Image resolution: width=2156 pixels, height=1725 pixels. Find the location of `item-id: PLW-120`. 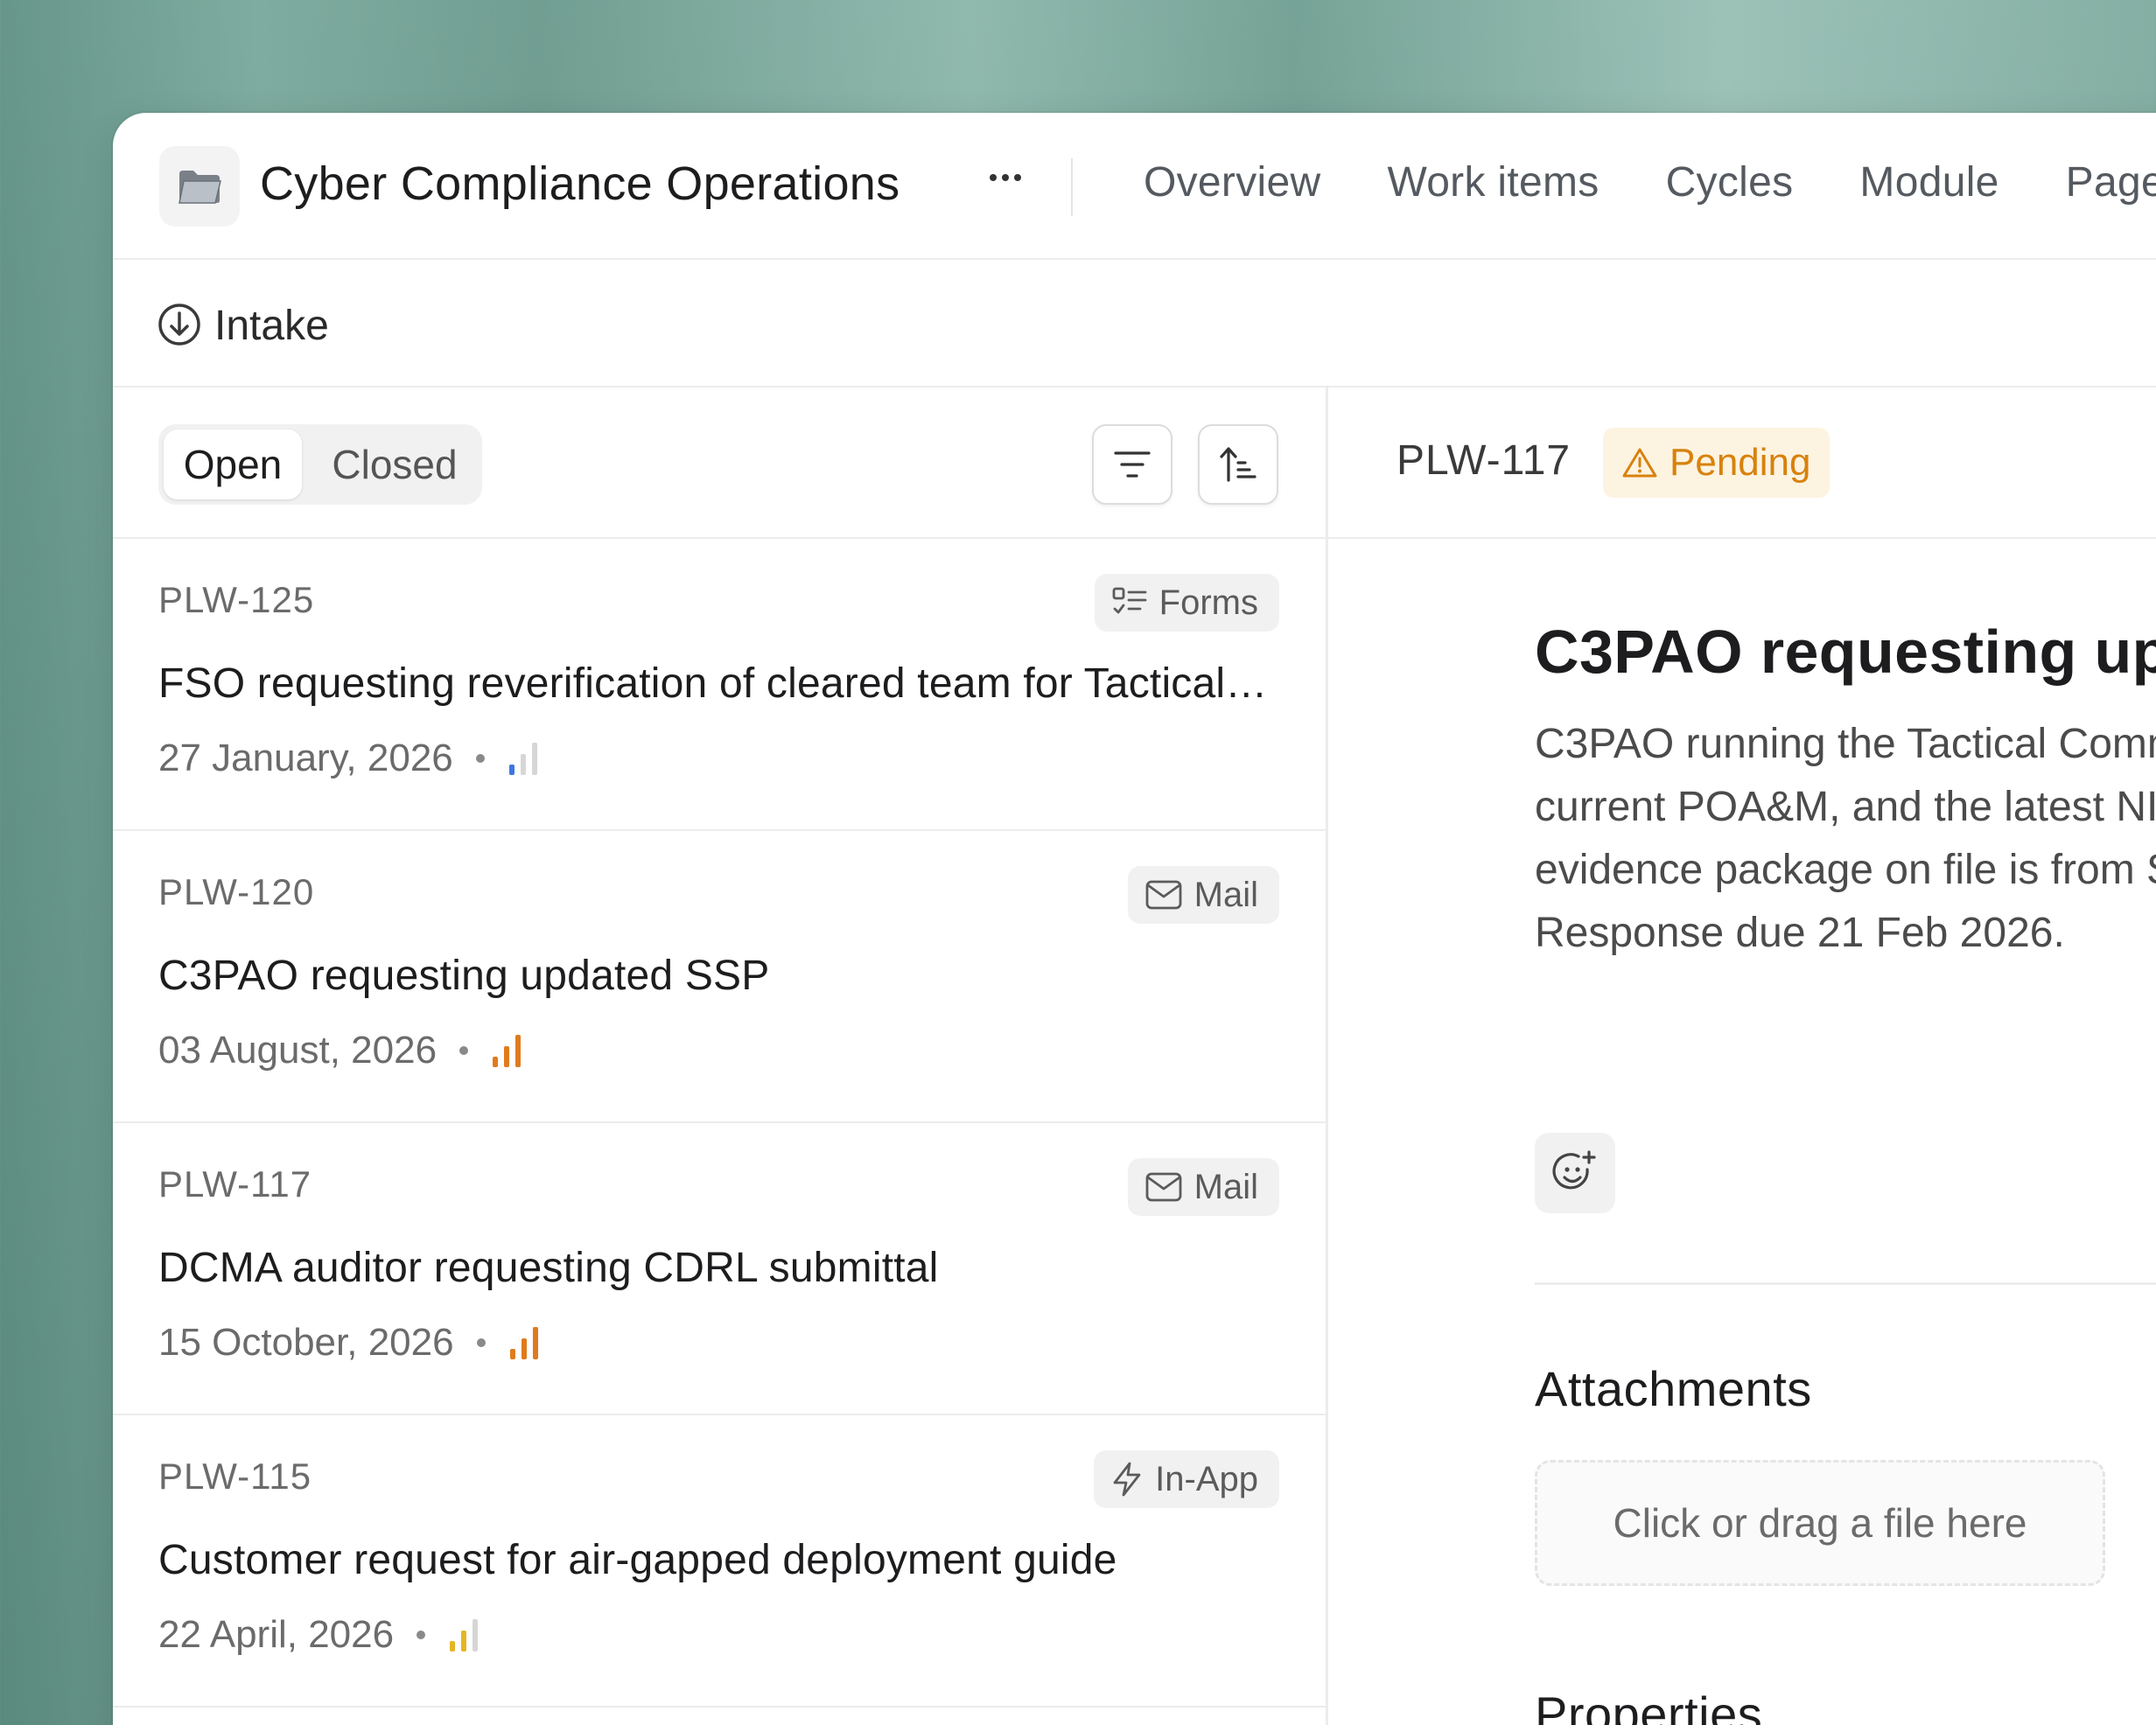

item-id: PLW-120 is located at coordinates (236, 891).